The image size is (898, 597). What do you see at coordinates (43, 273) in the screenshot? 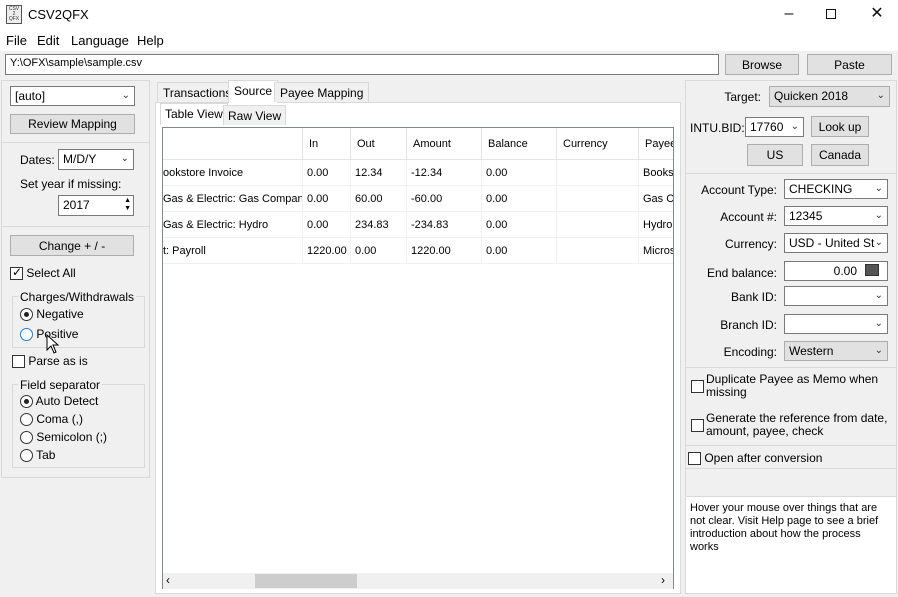
I see `select-all-checkbox: Select All` at bounding box center [43, 273].